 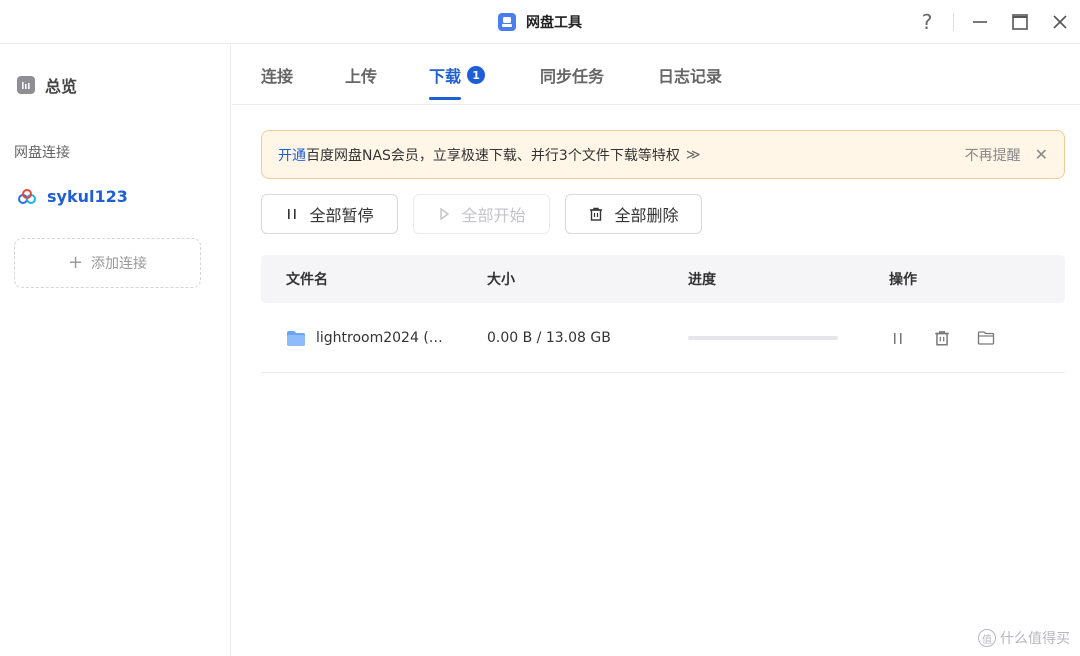 What do you see at coordinates (1041, 154) in the screenshot?
I see `banner-close-icon: ✕` at bounding box center [1041, 154].